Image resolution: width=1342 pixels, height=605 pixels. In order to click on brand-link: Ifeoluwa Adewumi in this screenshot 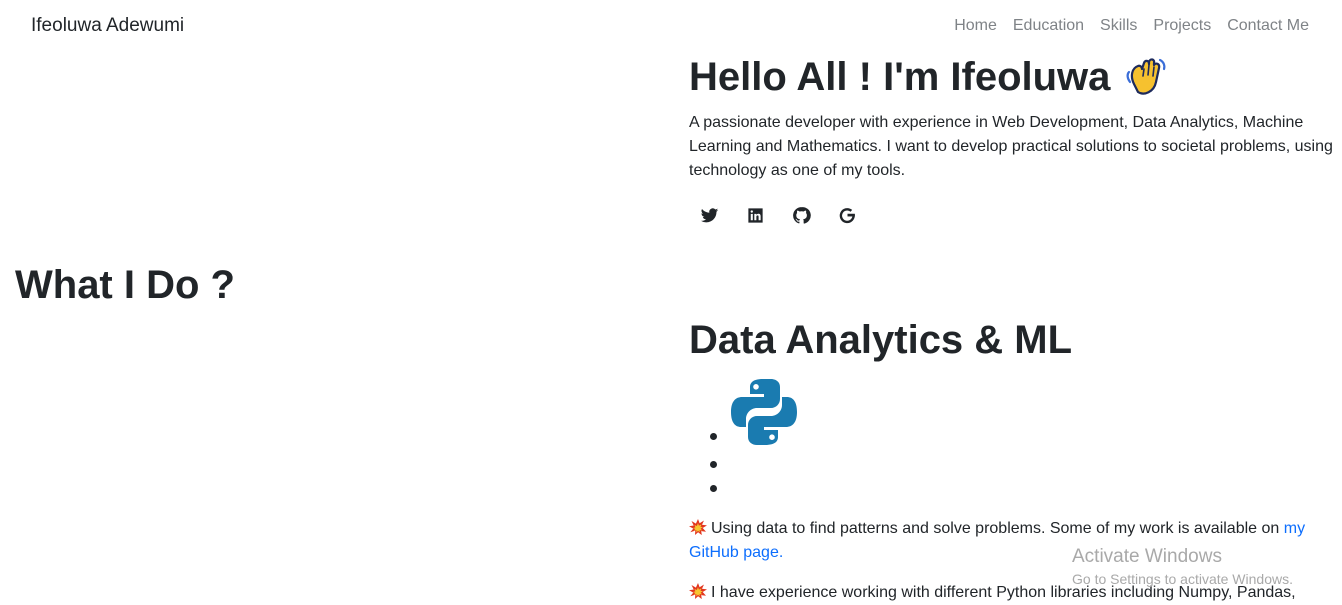, I will do `click(107, 26)`.